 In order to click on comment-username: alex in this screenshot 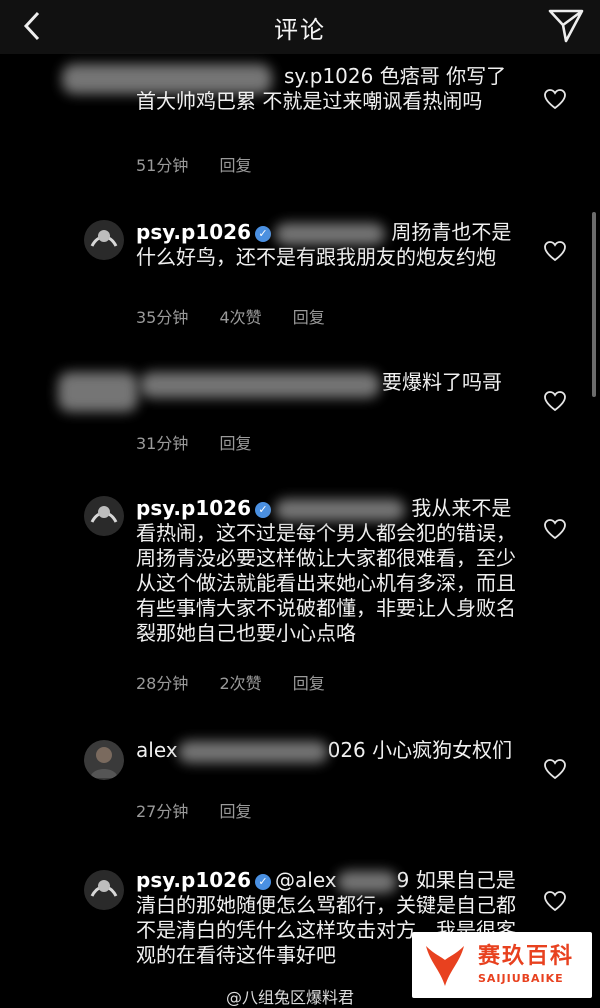, I will do `click(157, 750)`.